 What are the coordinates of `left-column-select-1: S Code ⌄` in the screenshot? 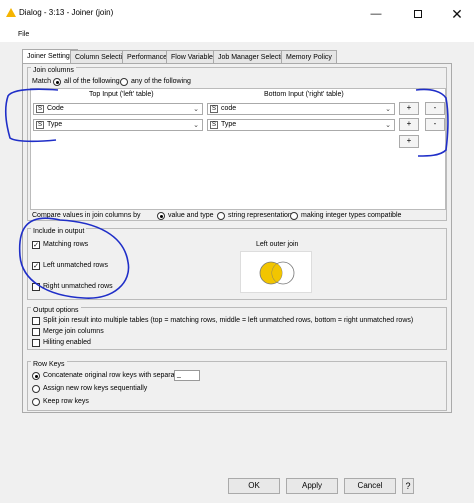 It's located at (118, 109).